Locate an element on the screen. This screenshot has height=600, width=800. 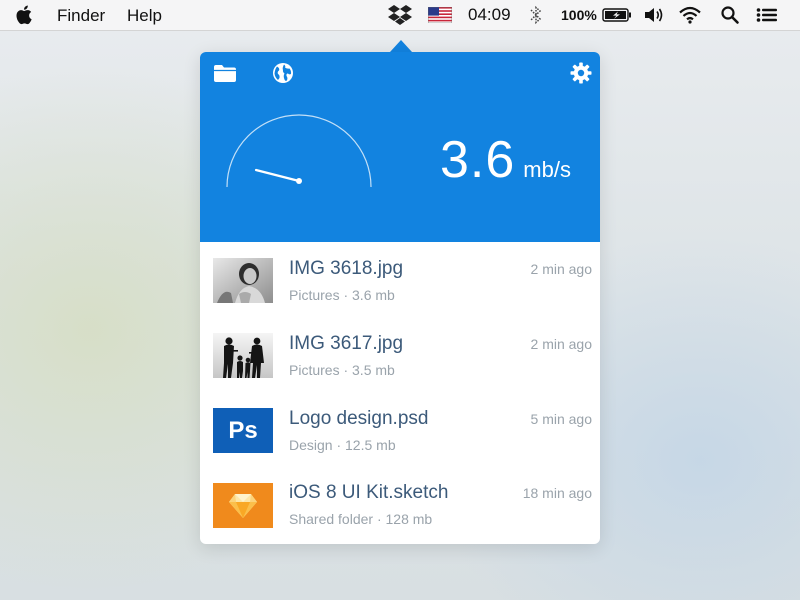
file-meta: Design · 12.5 mb is located at coordinates (342, 445).